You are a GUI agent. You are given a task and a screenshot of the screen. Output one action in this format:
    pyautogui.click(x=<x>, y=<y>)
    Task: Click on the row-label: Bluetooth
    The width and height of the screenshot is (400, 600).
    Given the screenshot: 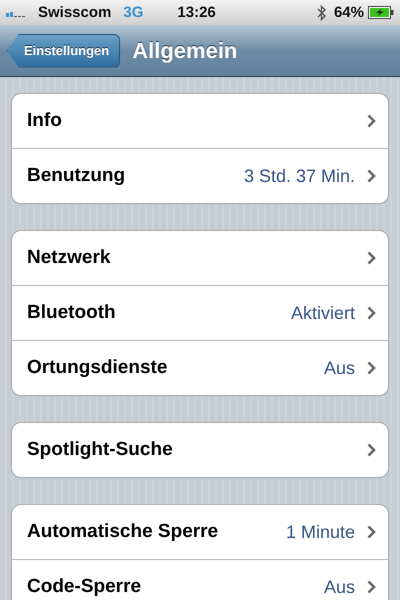 What is the action you would take?
    pyautogui.click(x=72, y=313)
    